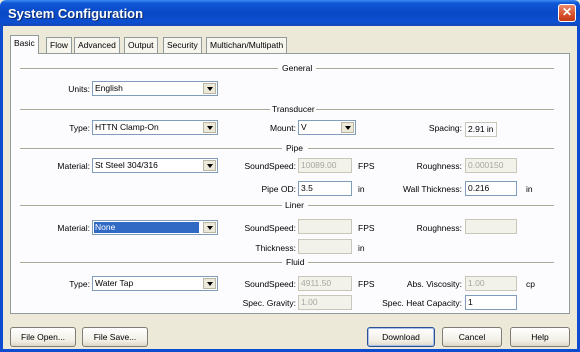 The height and width of the screenshot is (352, 580). What do you see at coordinates (540, 337) in the screenshot?
I see `help-button: Help` at bounding box center [540, 337].